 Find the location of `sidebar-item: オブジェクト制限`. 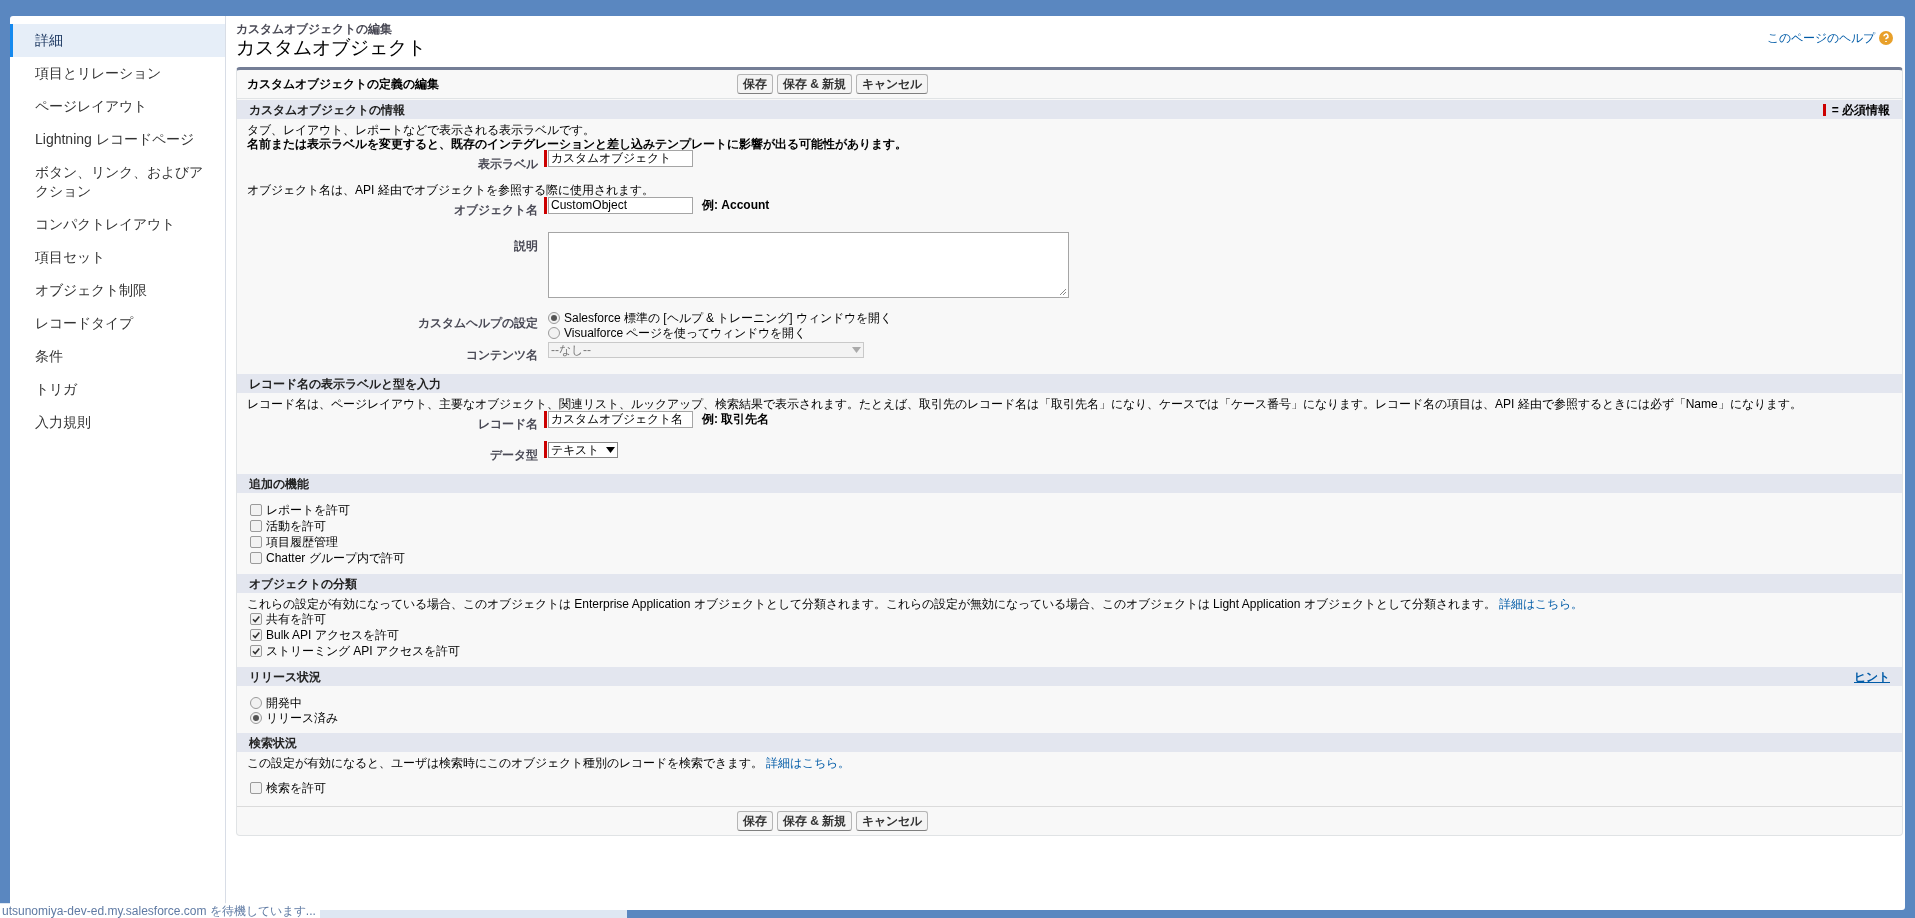

sidebar-item: オブジェクト制限 is located at coordinates (117, 290).